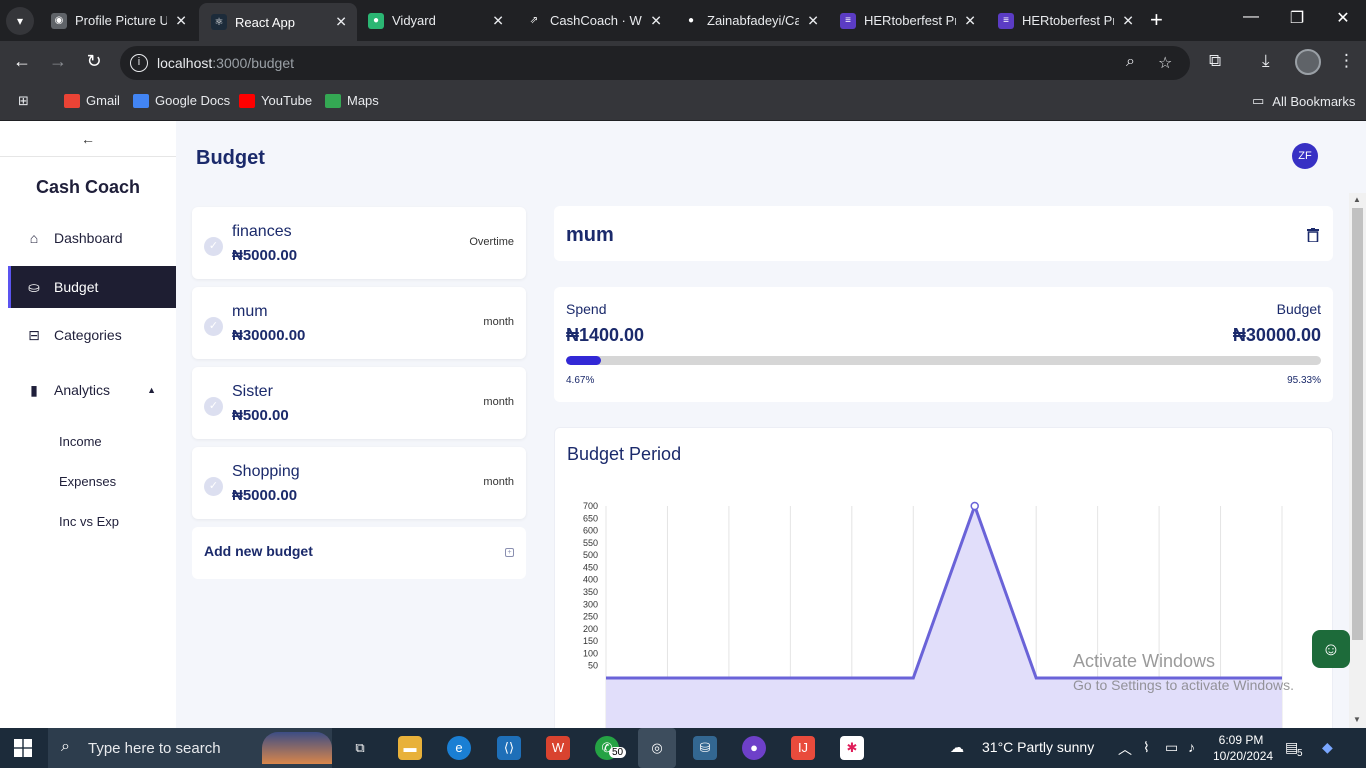 The image size is (1366, 768). I want to click on bookmark-maps: Maps, so click(352, 100).